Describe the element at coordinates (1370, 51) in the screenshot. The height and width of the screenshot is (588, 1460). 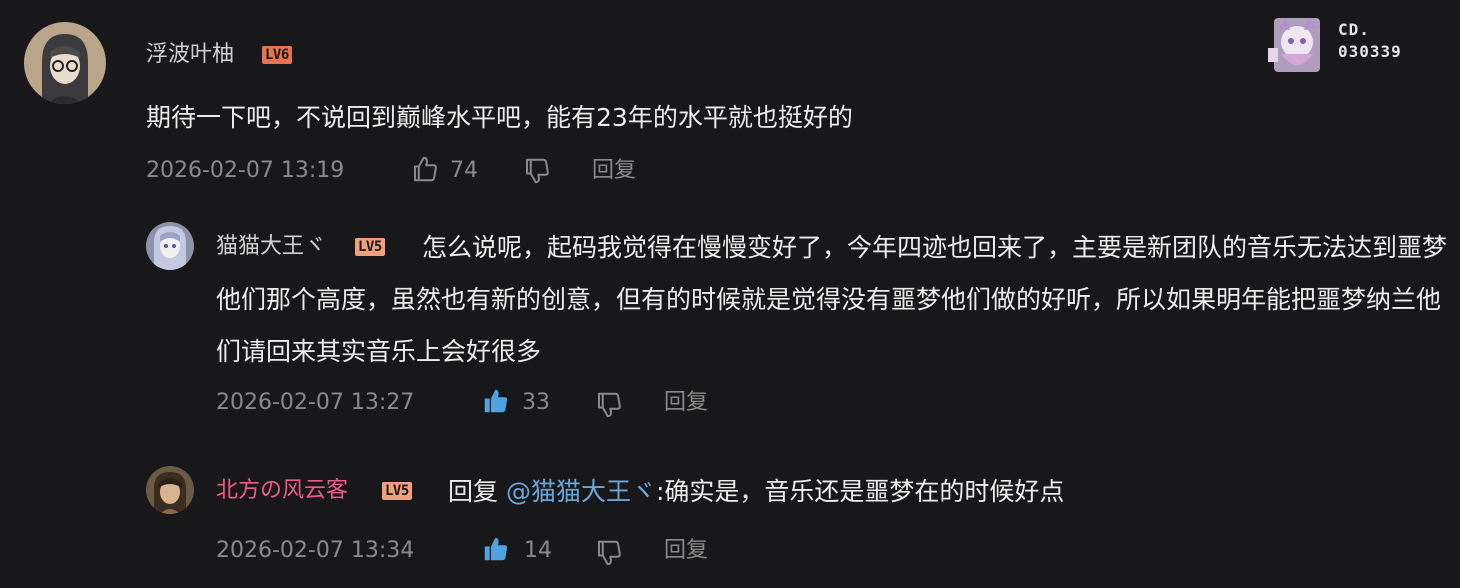
I see `watermark-line2: 030339` at that location.